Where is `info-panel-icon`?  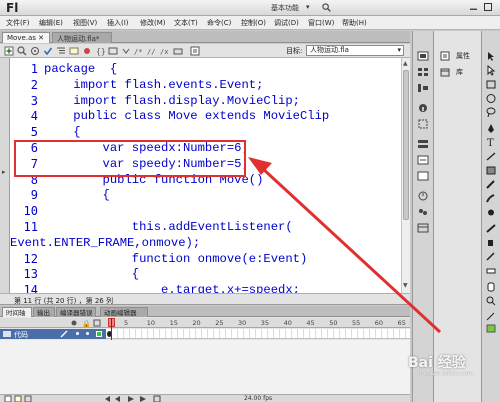 info-panel-icon is located at coordinates (423, 108).